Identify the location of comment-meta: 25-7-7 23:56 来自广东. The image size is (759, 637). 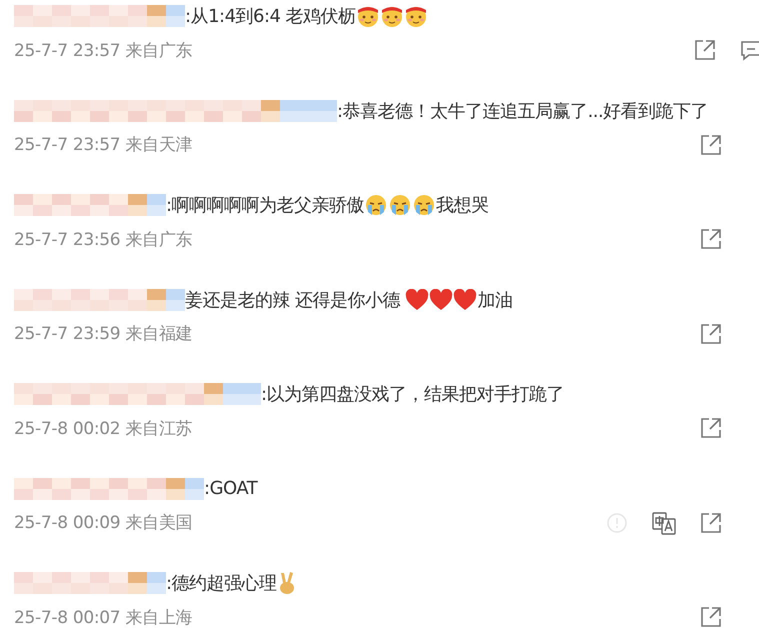
(103, 239).